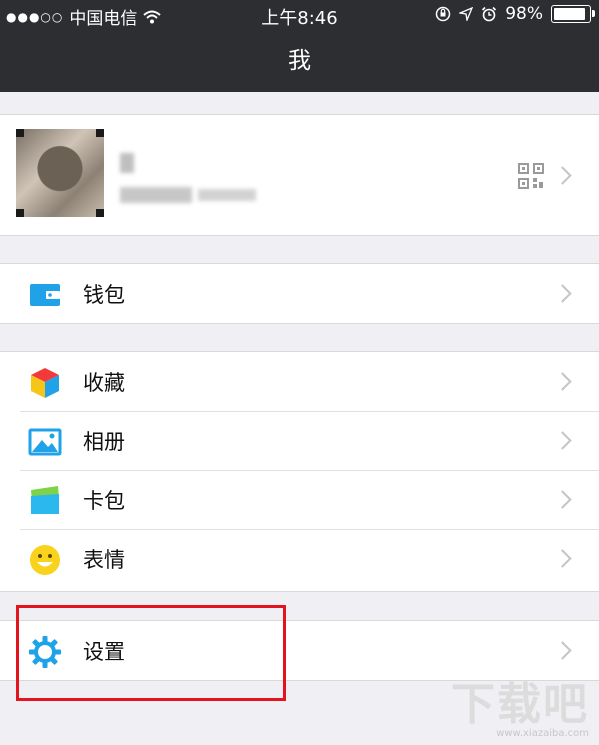 The image size is (599, 745). What do you see at coordinates (151, 653) in the screenshot?
I see `highlight-box` at bounding box center [151, 653].